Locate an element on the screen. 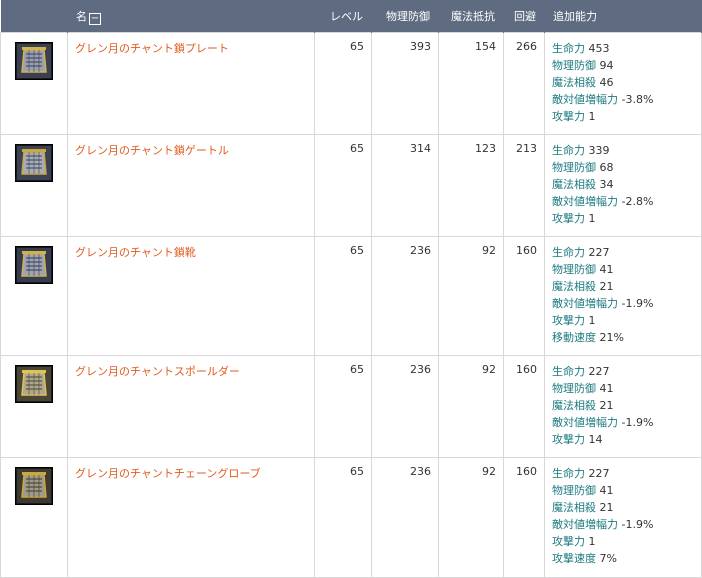  bonus-stat-value: -2.8% is located at coordinates (637, 201).